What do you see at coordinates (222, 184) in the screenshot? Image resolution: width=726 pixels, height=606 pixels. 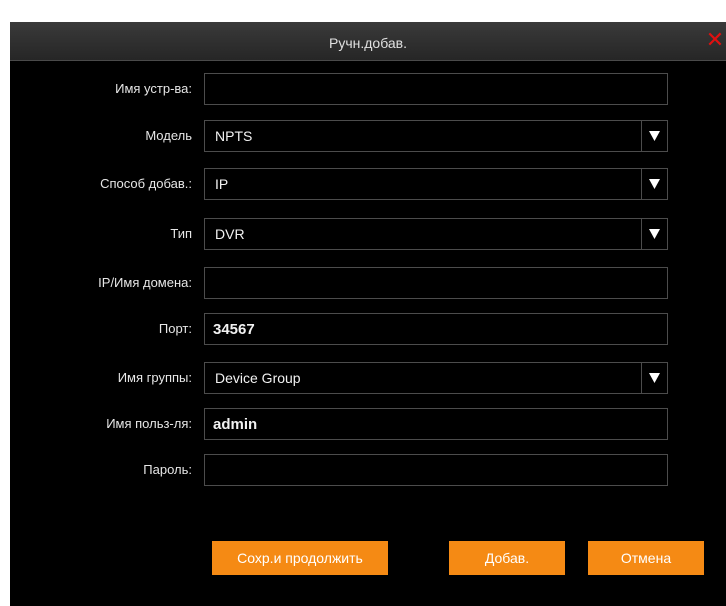 I see `add-method-select-value: IP` at bounding box center [222, 184].